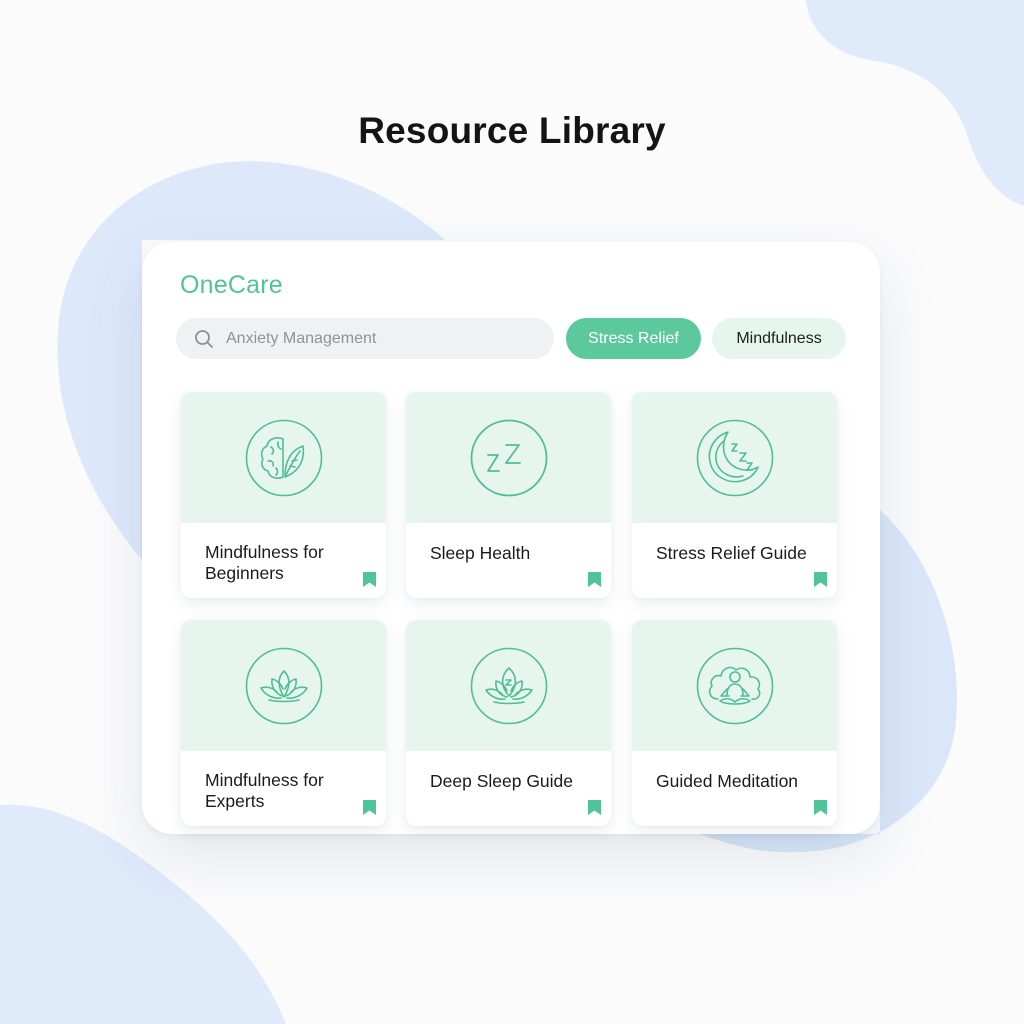 This screenshot has width=1024, height=1024. Describe the element at coordinates (264, 790) in the screenshot. I see `card-title: Mindfulness for Experts` at that location.